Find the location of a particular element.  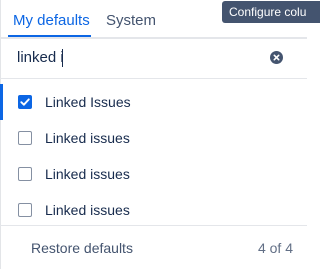

selected-indicator is located at coordinates (1, 102).